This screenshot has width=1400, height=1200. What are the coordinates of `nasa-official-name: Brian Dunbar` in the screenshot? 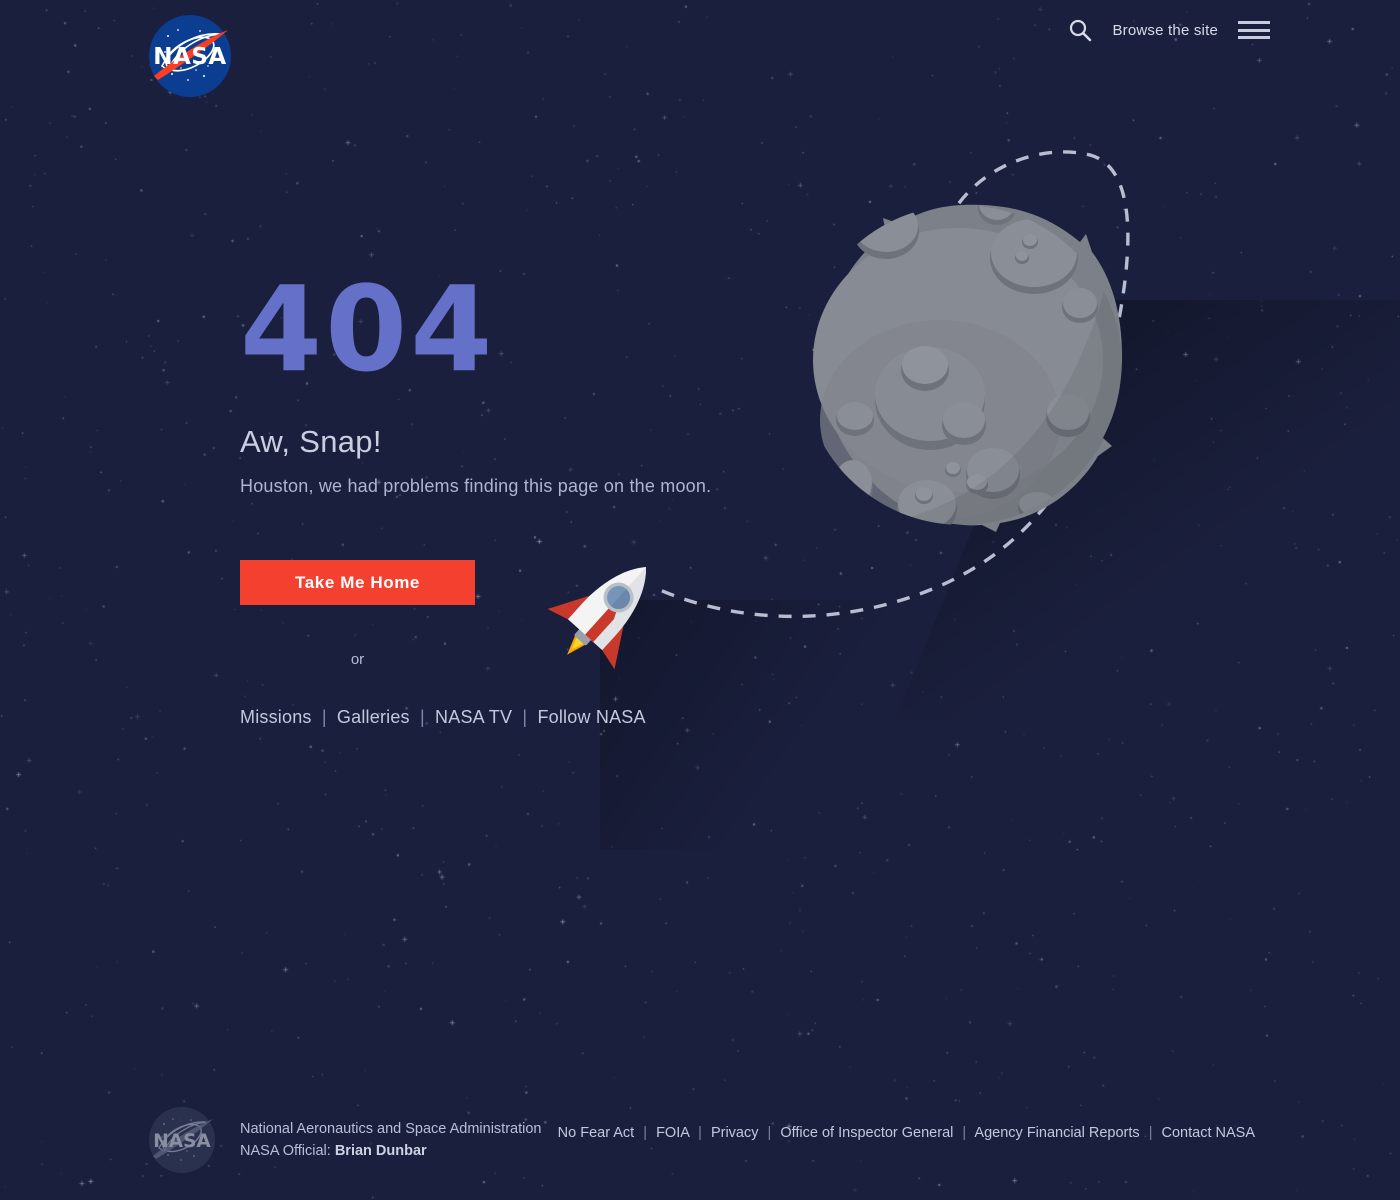 It's located at (380, 1151).